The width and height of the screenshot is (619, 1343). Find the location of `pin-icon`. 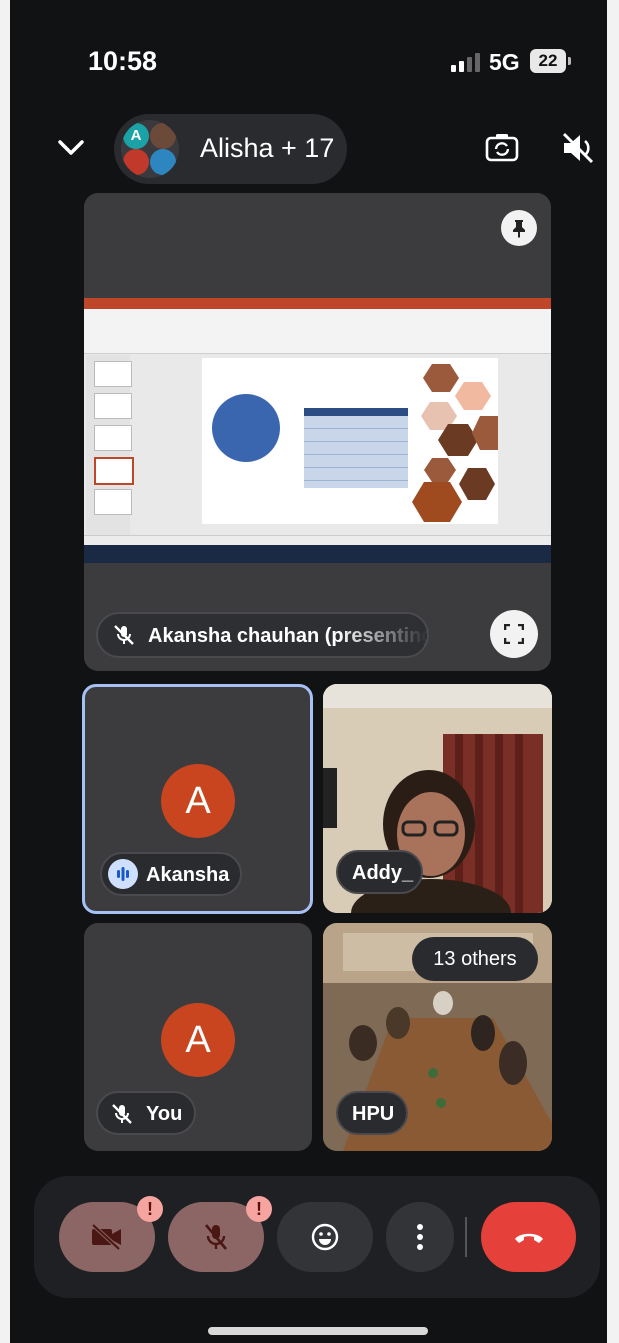

pin-icon is located at coordinates (519, 229).